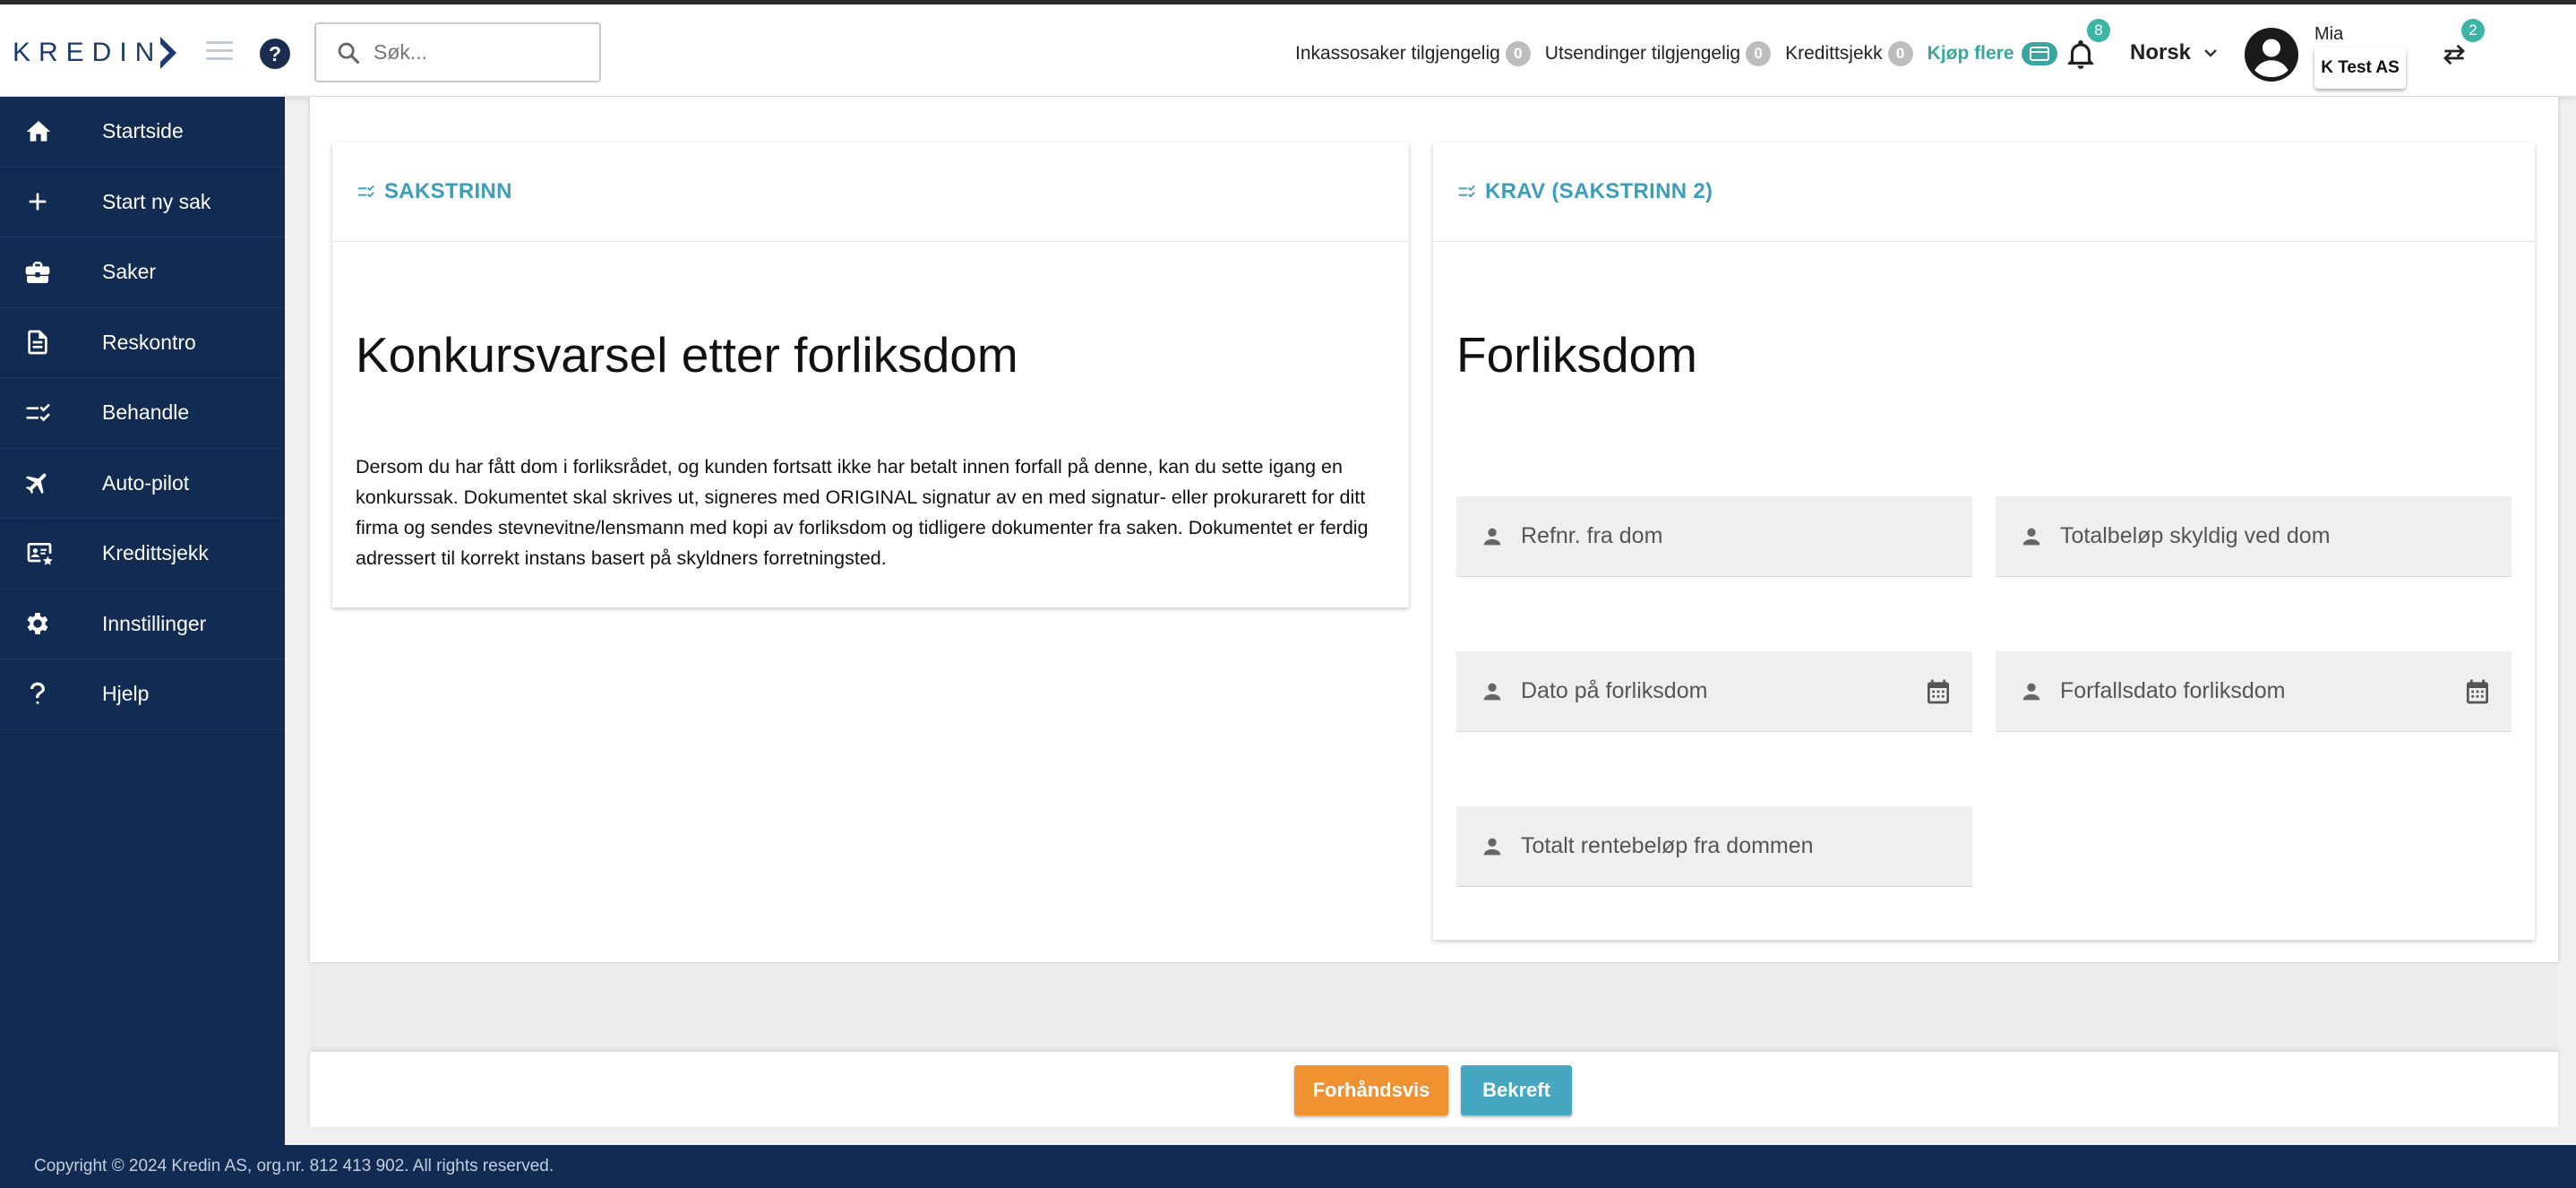 The image size is (2576, 1188). What do you see at coordinates (1592, 535) in the screenshot?
I see `ref-no-label: Refnr. fra dom` at bounding box center [1592, 535].